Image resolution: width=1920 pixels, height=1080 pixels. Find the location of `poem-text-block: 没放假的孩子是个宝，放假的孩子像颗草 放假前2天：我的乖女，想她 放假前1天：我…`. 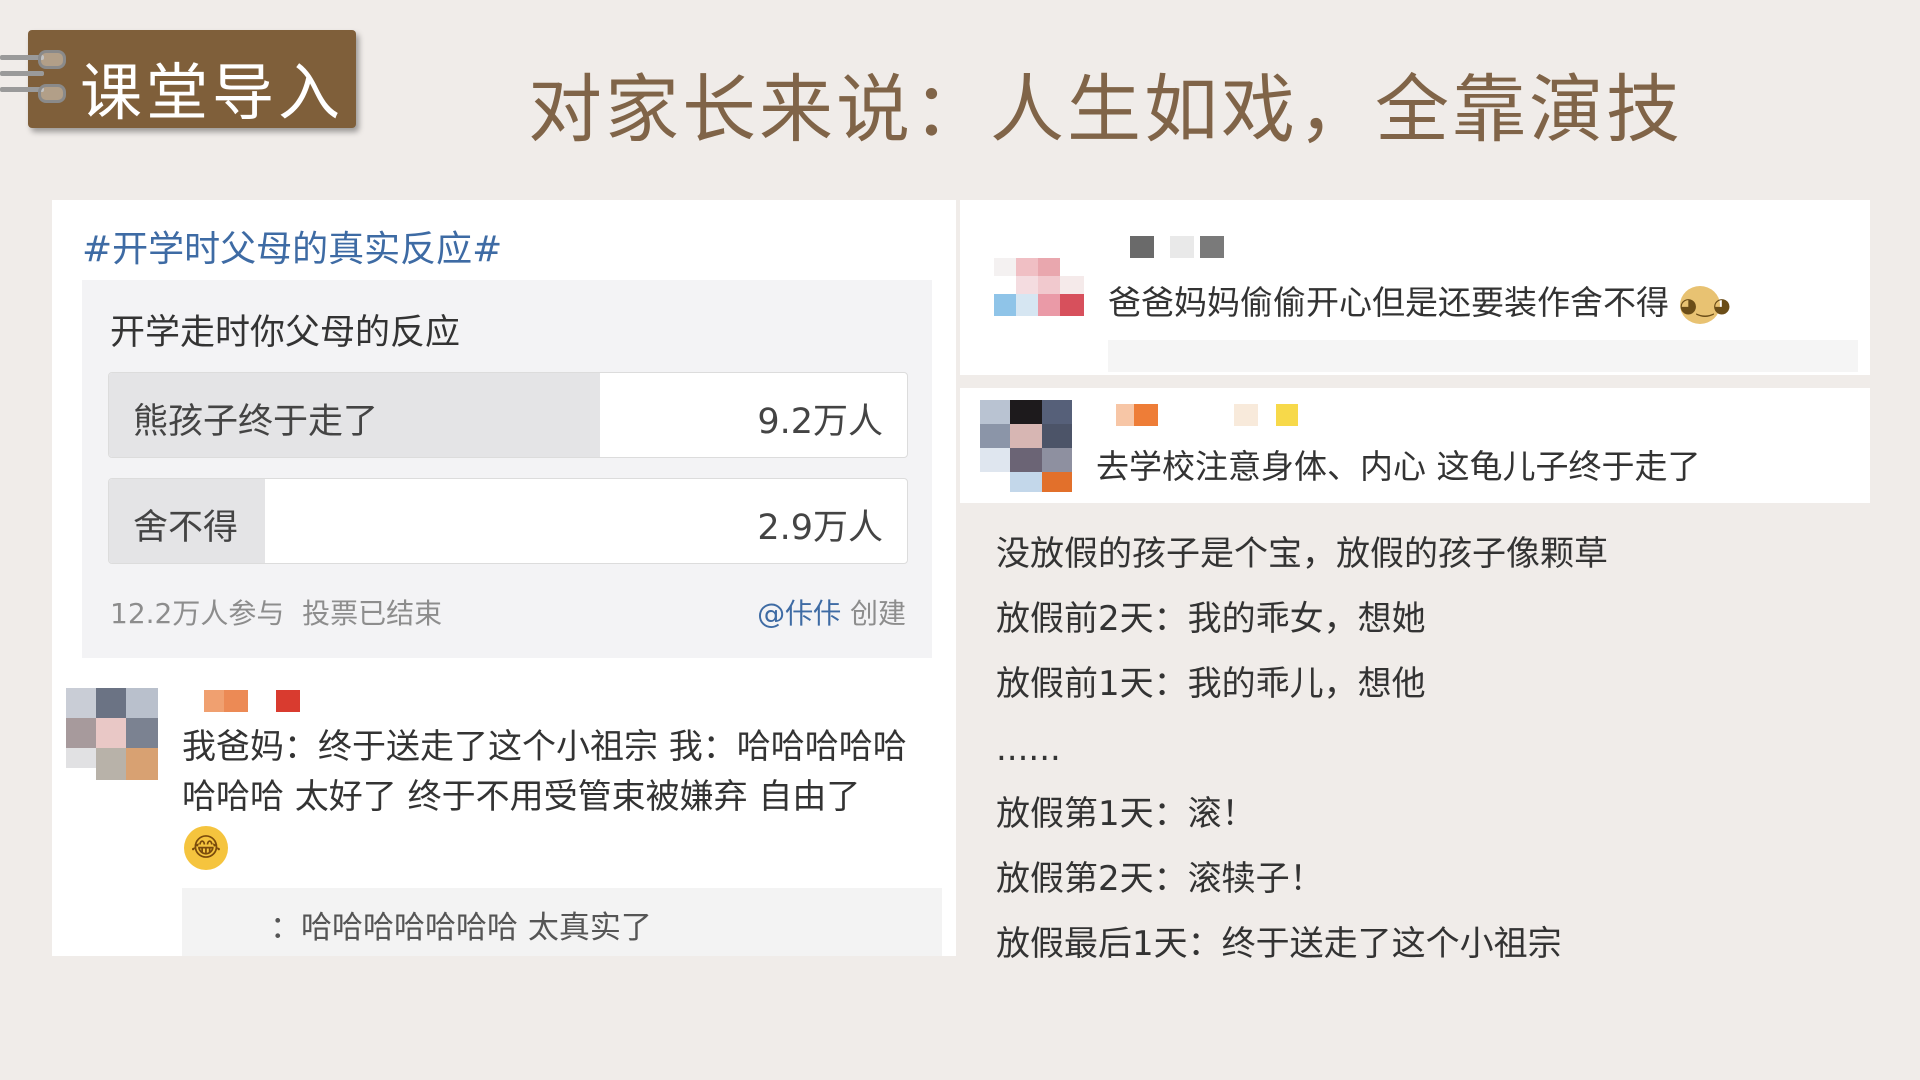

poem-text-block: 没放假的孩子是个宝，放假的孩子像颗草 放假前2天：我的乖女，想她 放假前1天：我… is located at coordinates (1302, 749).